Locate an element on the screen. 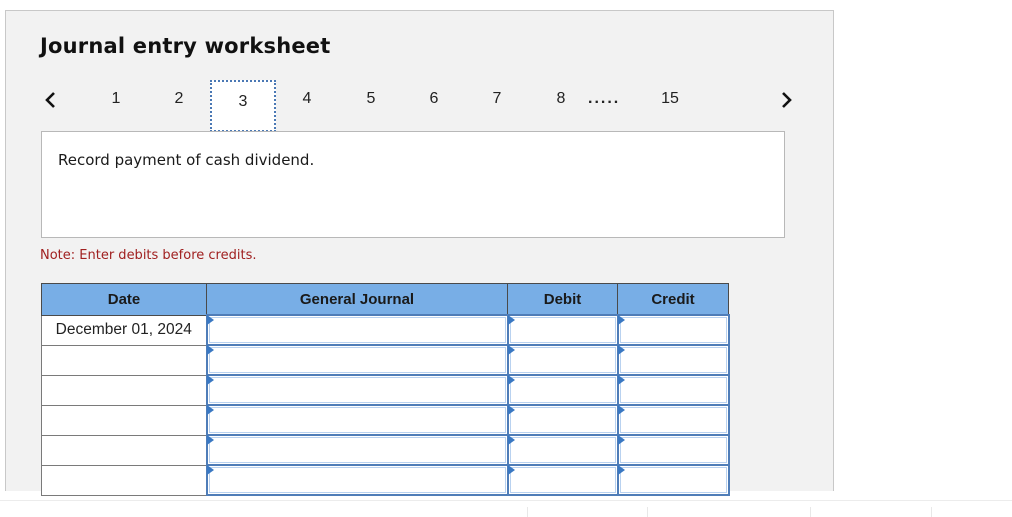 This screenshot has height=517, width=1012. tab-6: 6 is located at coordinates (434, 99).